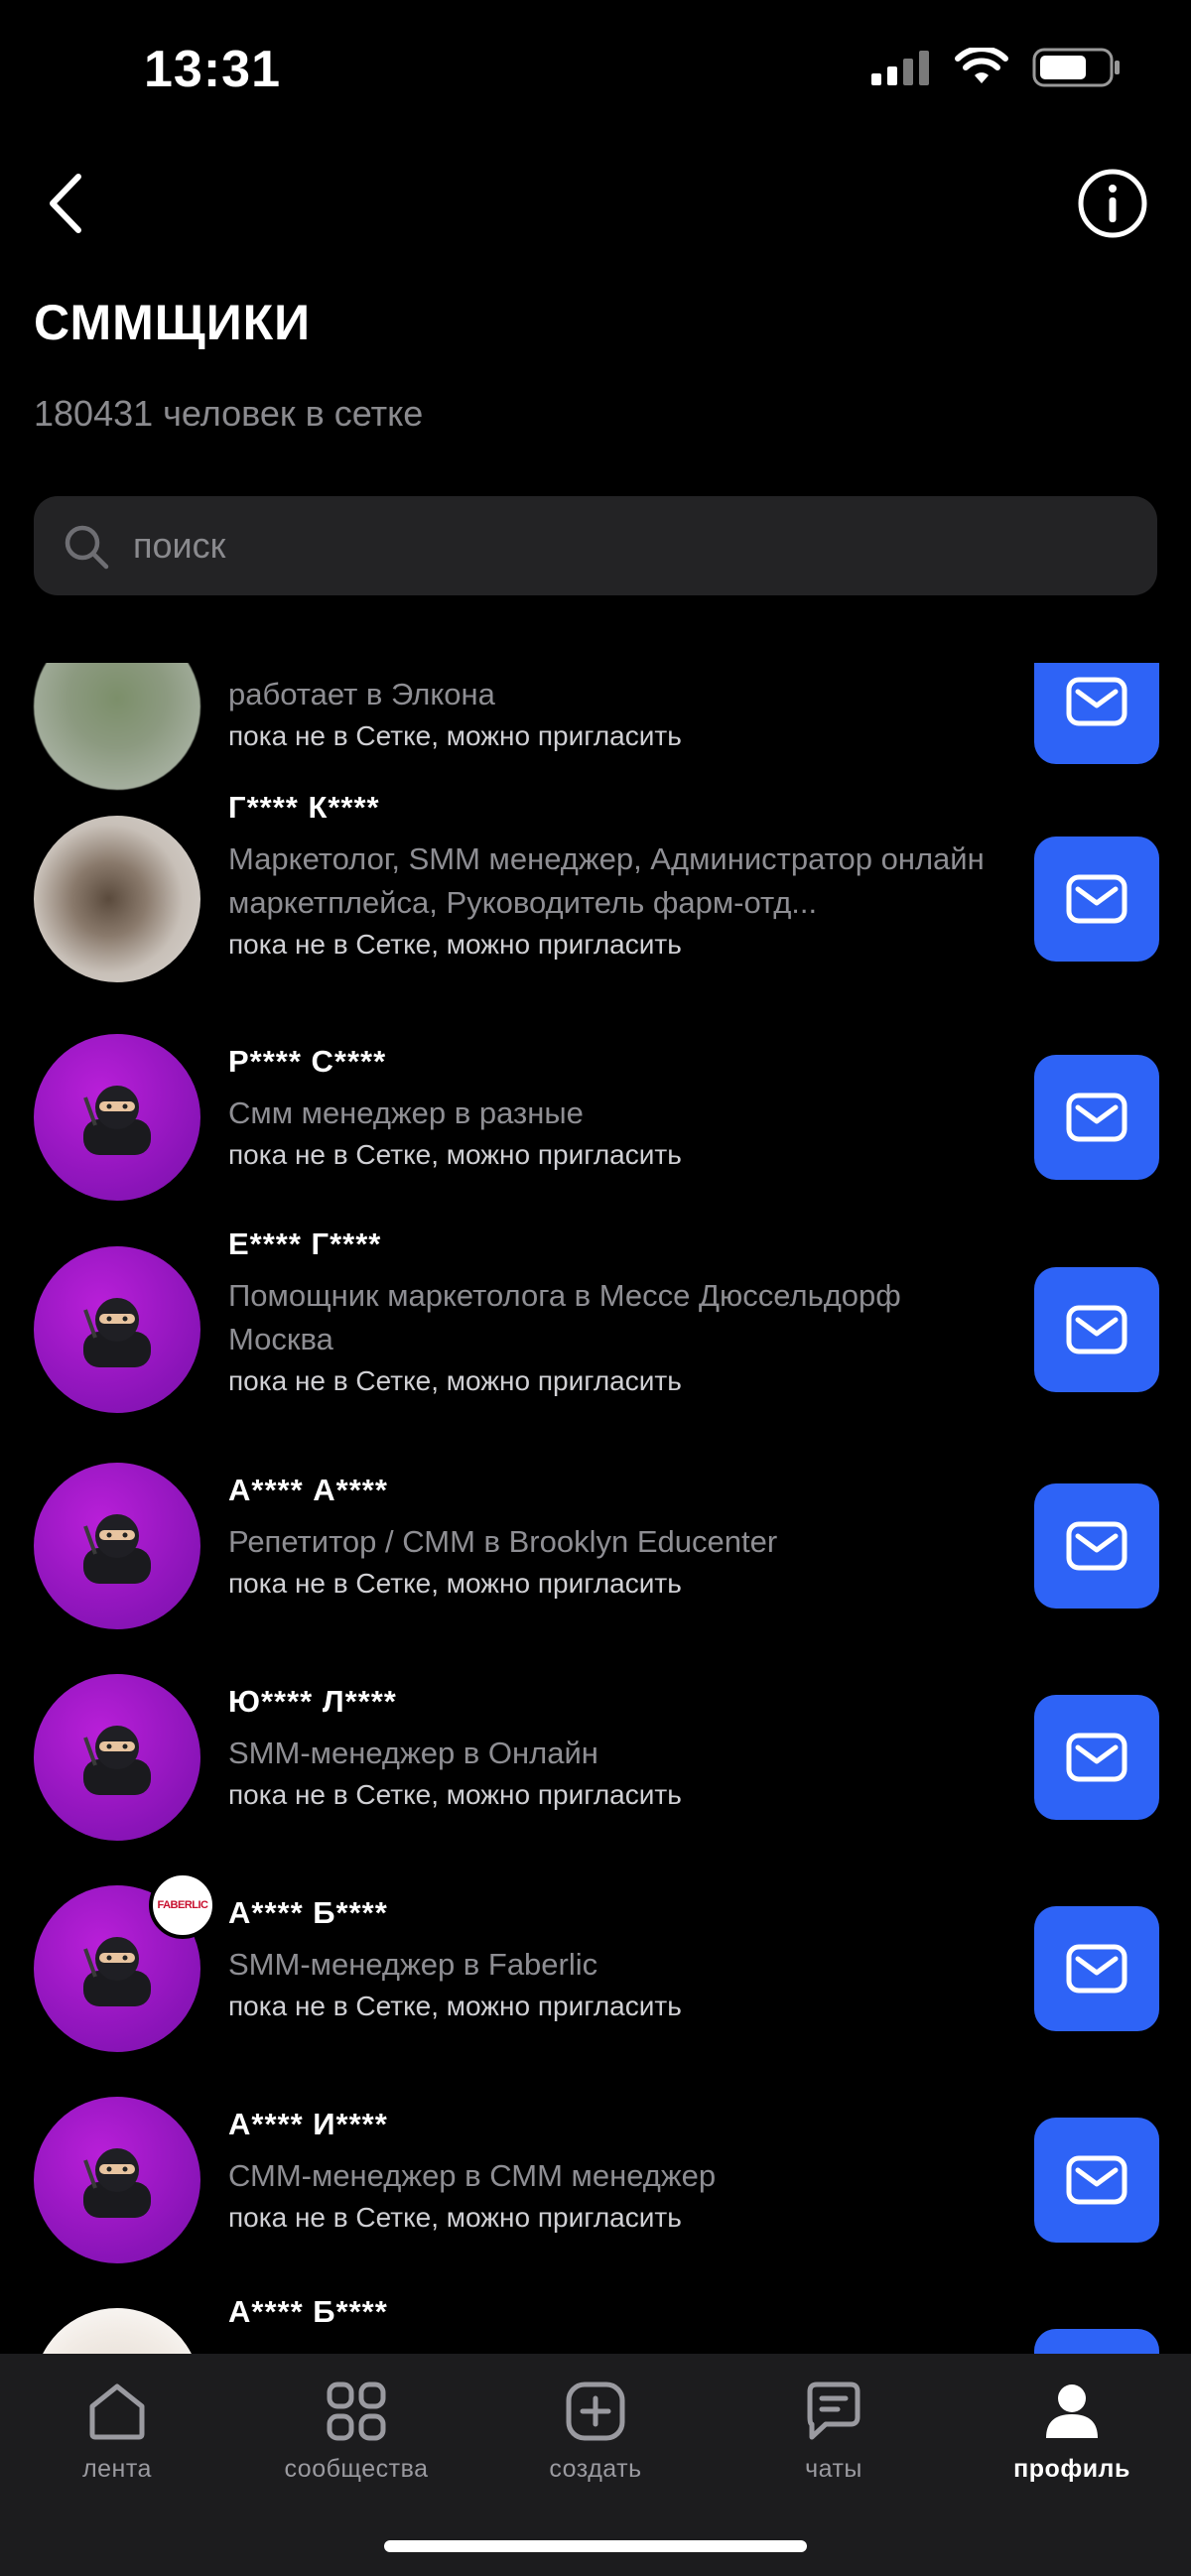 The image size is (1191, 2576). I want to click on search-icon, so click(87, 547).